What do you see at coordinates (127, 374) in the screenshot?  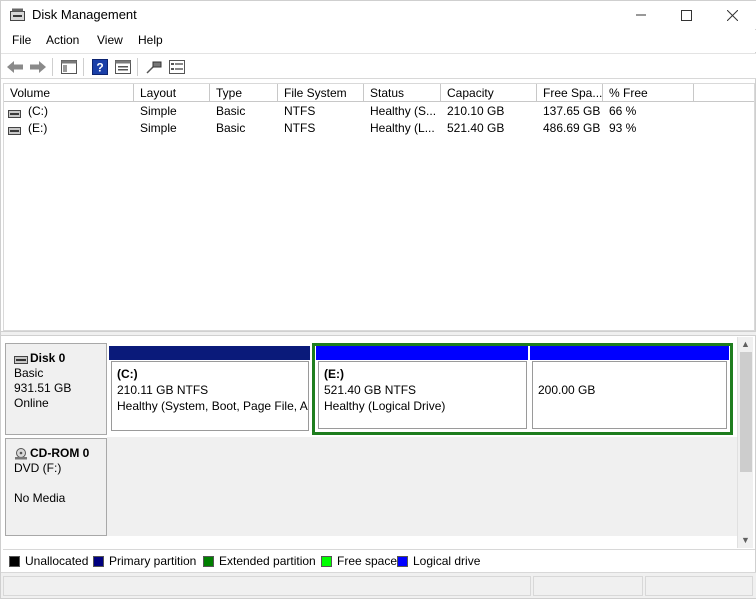 I see `partition-name: (C:)` at bounding box center [127, 374].